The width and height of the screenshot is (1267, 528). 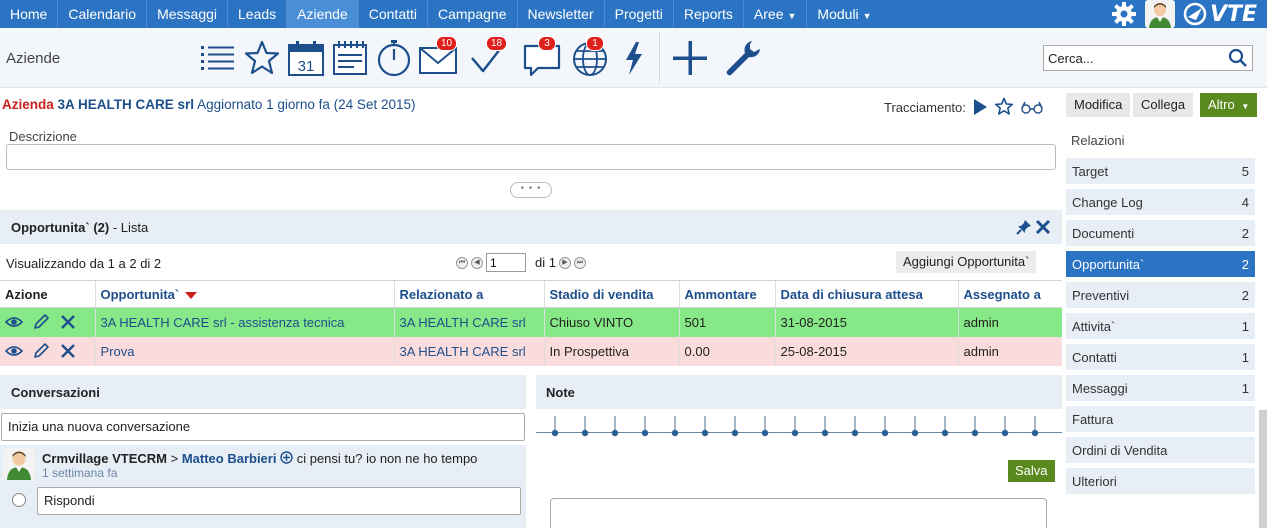 What do you see at coordinates (1160, 388) in the screenshot?
I see `related-item-messaggi: Messaggi 1` at bounding box center [1160, 388].